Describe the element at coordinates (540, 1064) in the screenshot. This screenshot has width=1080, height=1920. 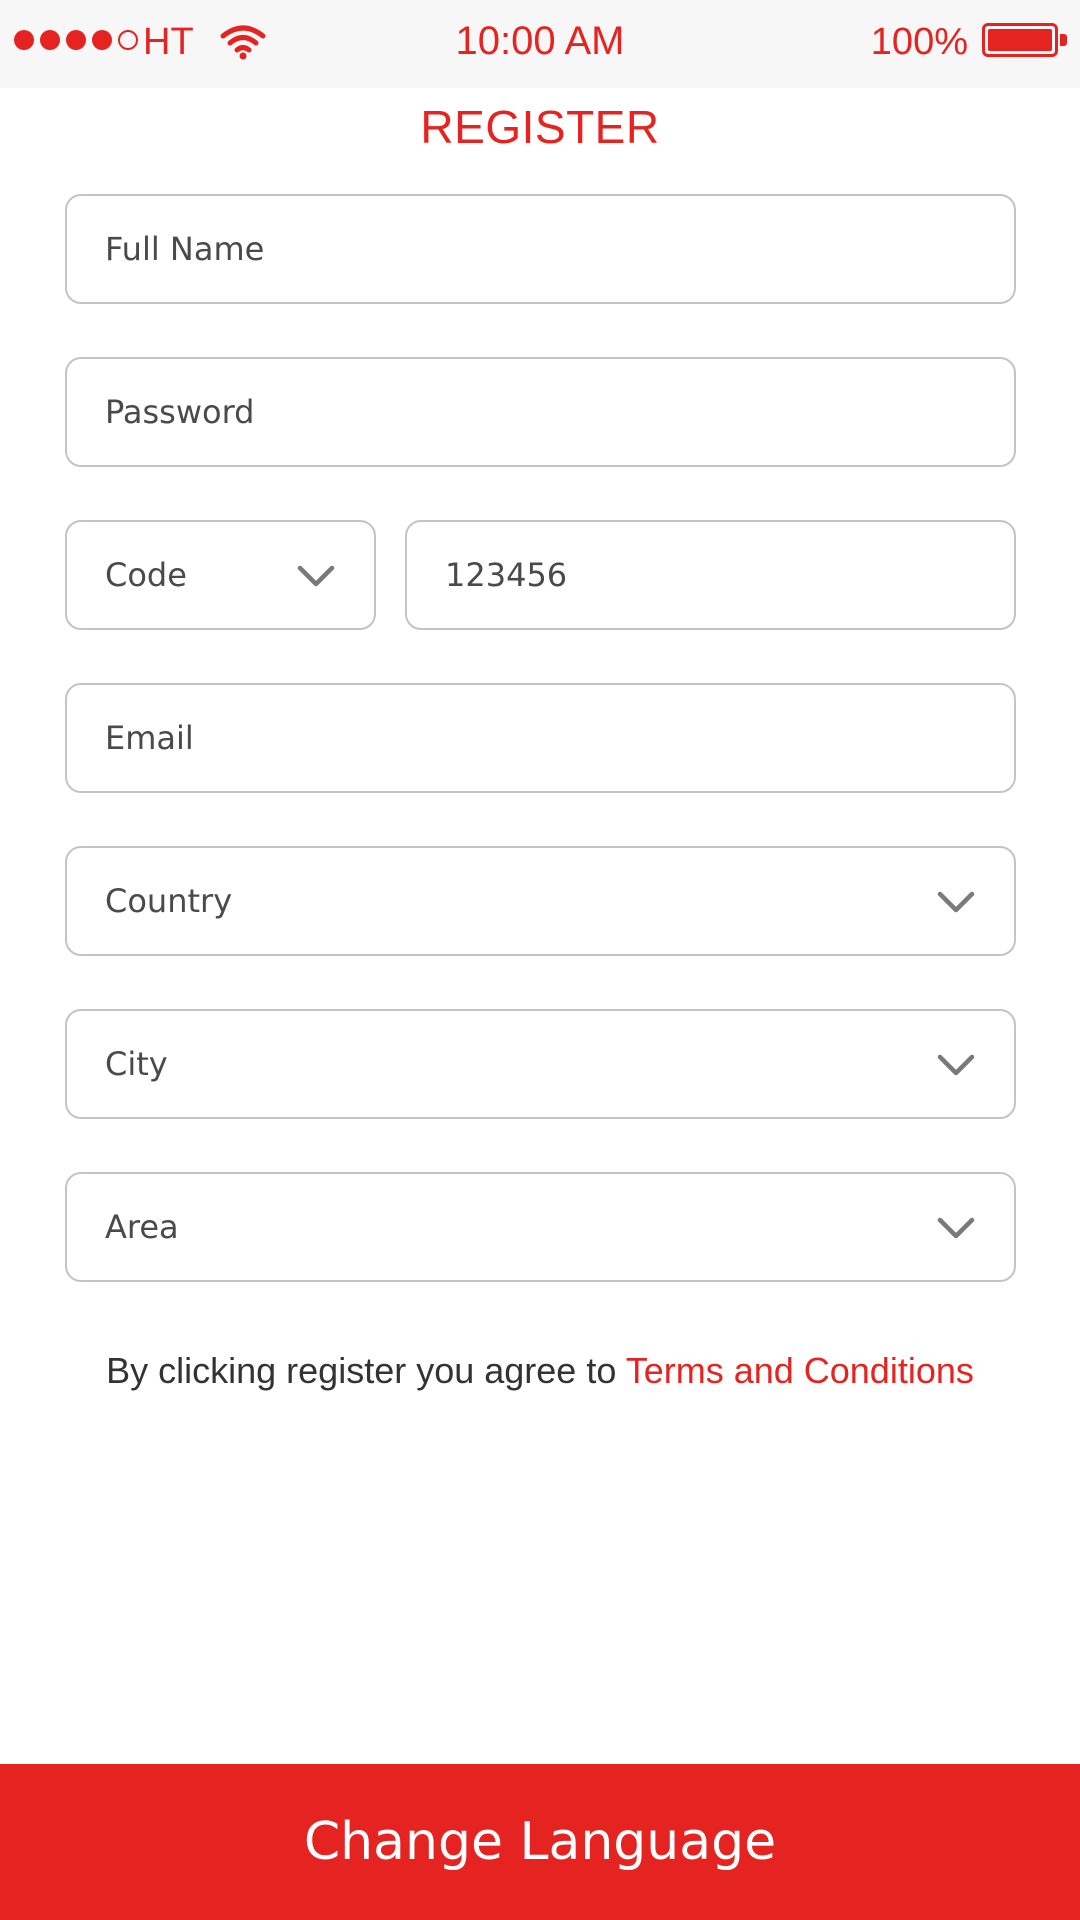
I see `city-select: City` at that location.